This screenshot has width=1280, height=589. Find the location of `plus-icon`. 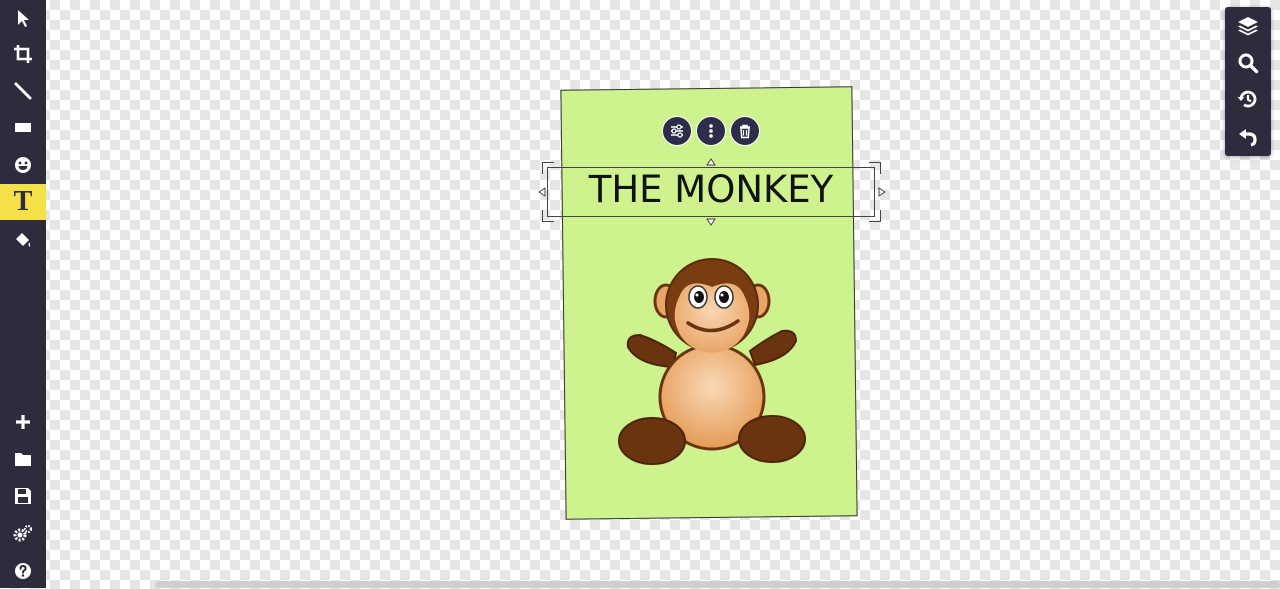

plus-icon is located at coordinates (23, 422).